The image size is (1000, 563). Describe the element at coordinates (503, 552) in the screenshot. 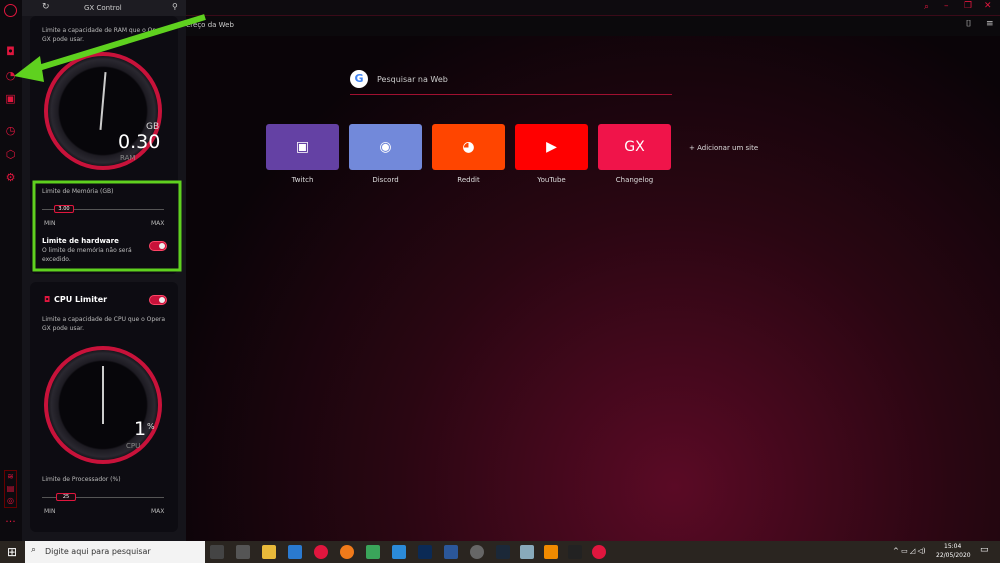

I see `steam-icon` at that location.